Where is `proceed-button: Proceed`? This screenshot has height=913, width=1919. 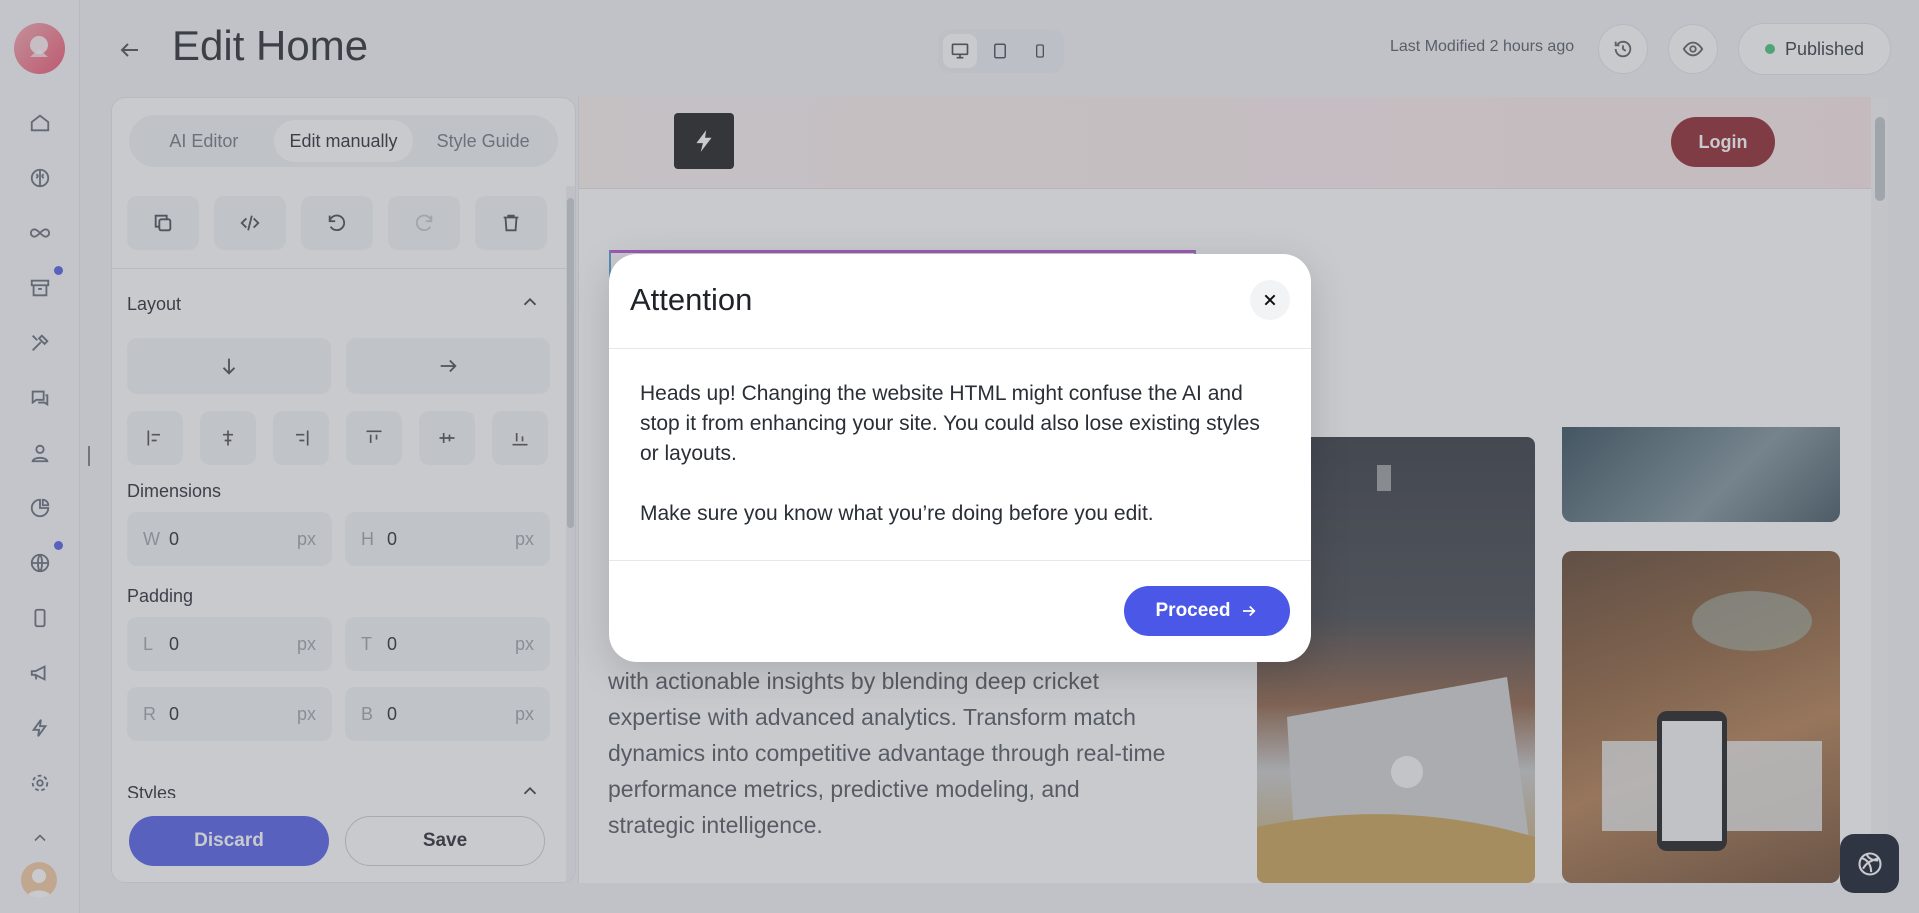 proceed-button: Proceed is located at coordinates (1207, 611).